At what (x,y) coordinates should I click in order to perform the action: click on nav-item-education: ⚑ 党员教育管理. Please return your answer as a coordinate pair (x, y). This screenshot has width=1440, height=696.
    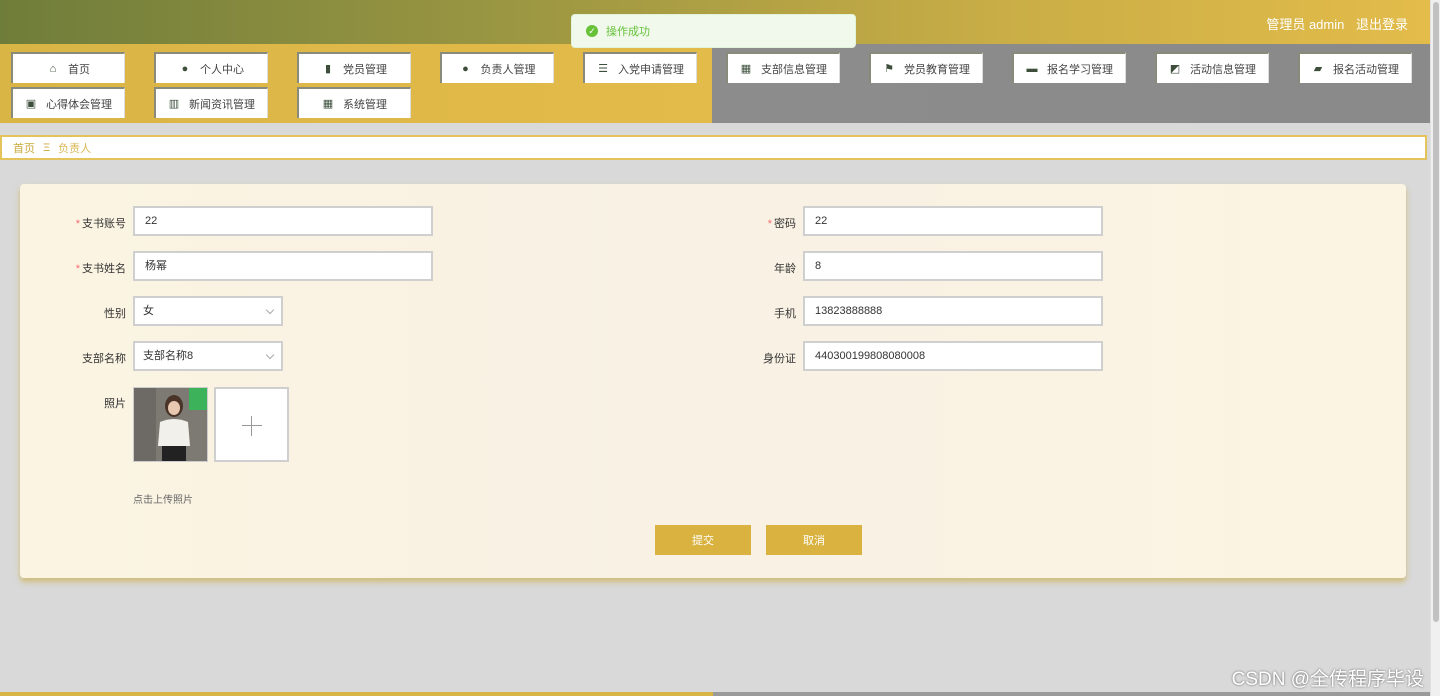
    Looking at the image, I should click on (926, 67).